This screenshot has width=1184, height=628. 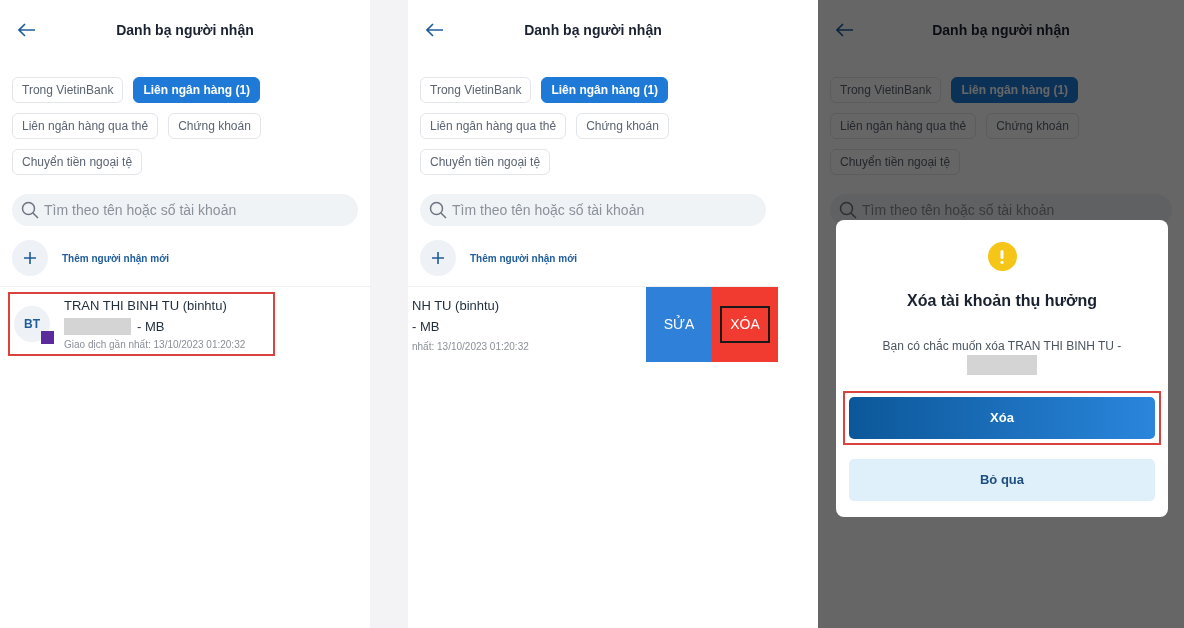 I want to click on bank-logo-icon, so click(x=47, y=337).